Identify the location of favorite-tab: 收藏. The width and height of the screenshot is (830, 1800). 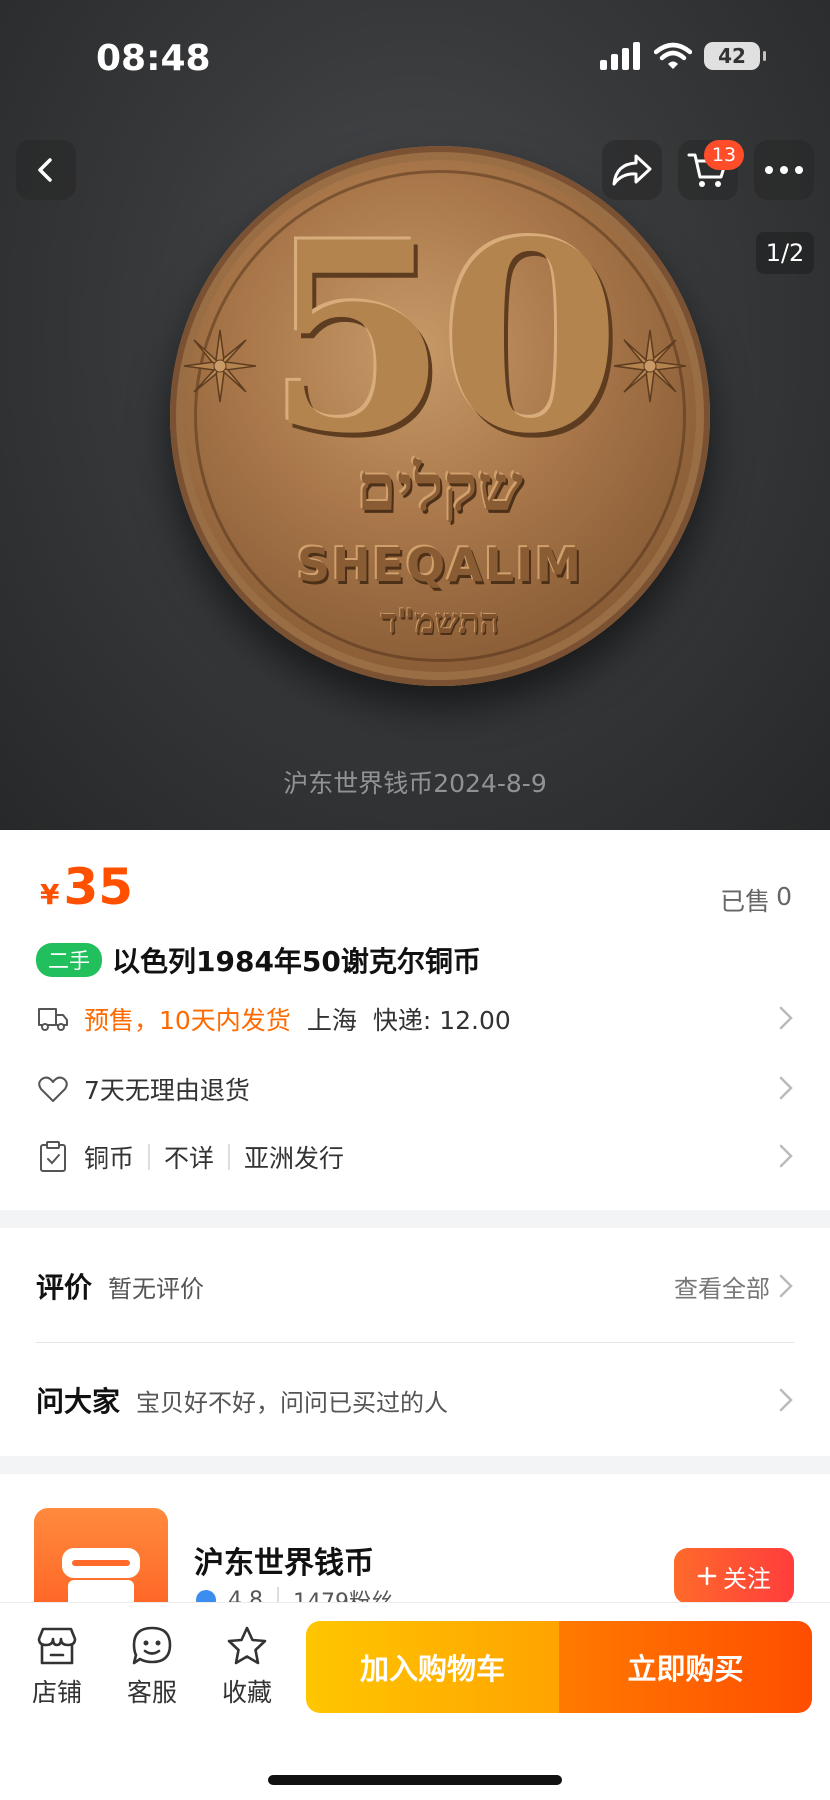
(247, 1667).